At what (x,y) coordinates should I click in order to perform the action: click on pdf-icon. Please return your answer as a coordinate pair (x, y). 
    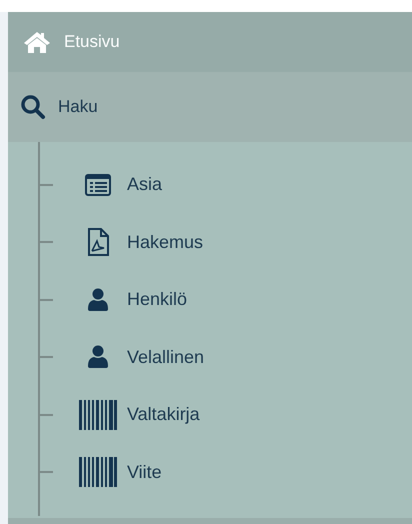
    Looking at the image, I should click on (98, 242).